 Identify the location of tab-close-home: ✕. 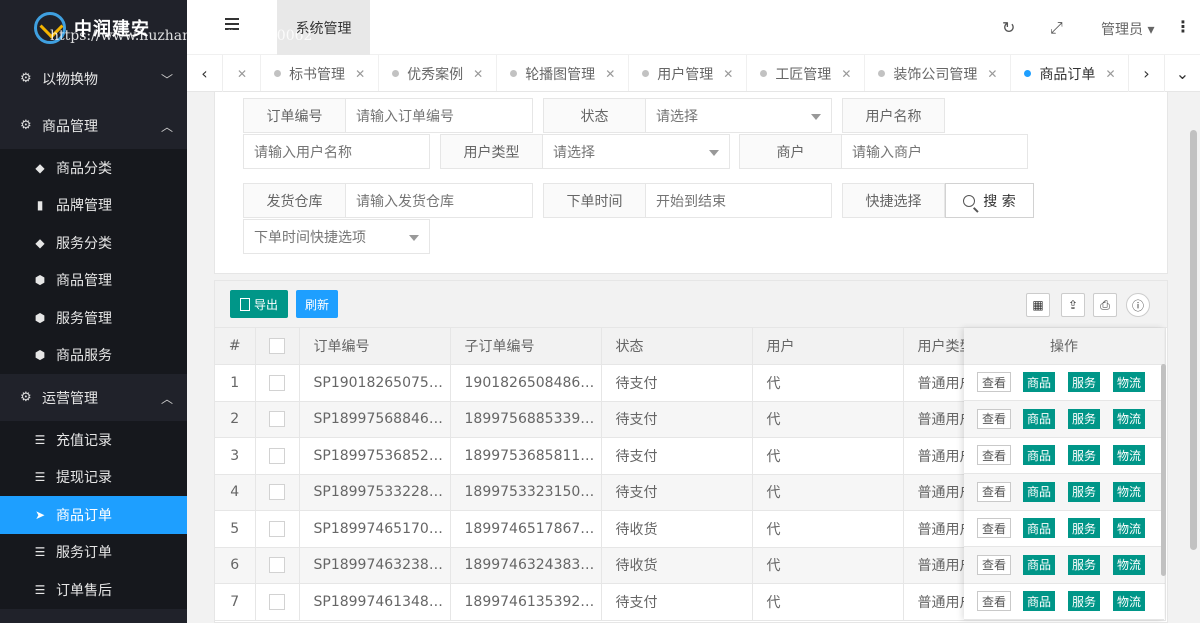
(242, 73).